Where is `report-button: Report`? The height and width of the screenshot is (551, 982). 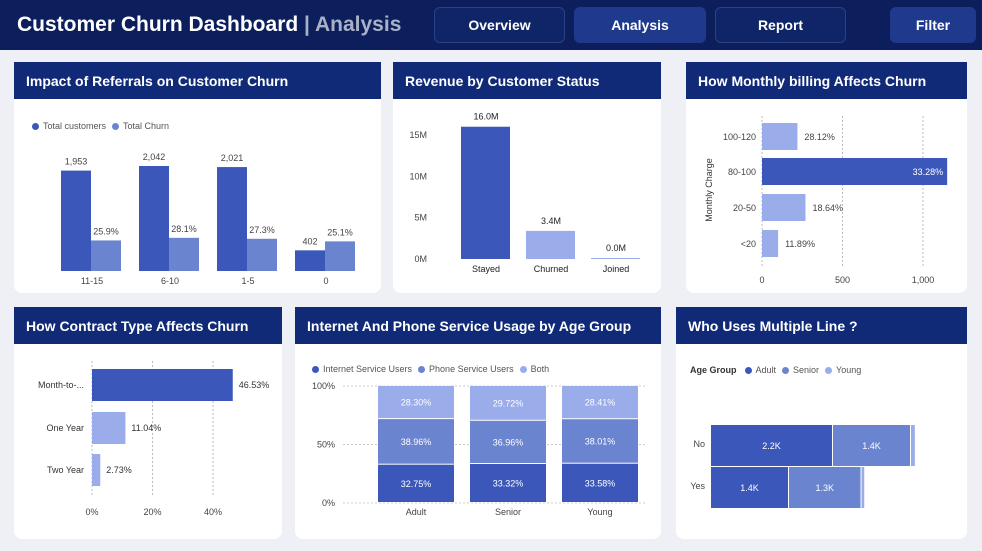 report-button: Report is located at coordinates (780, 25).